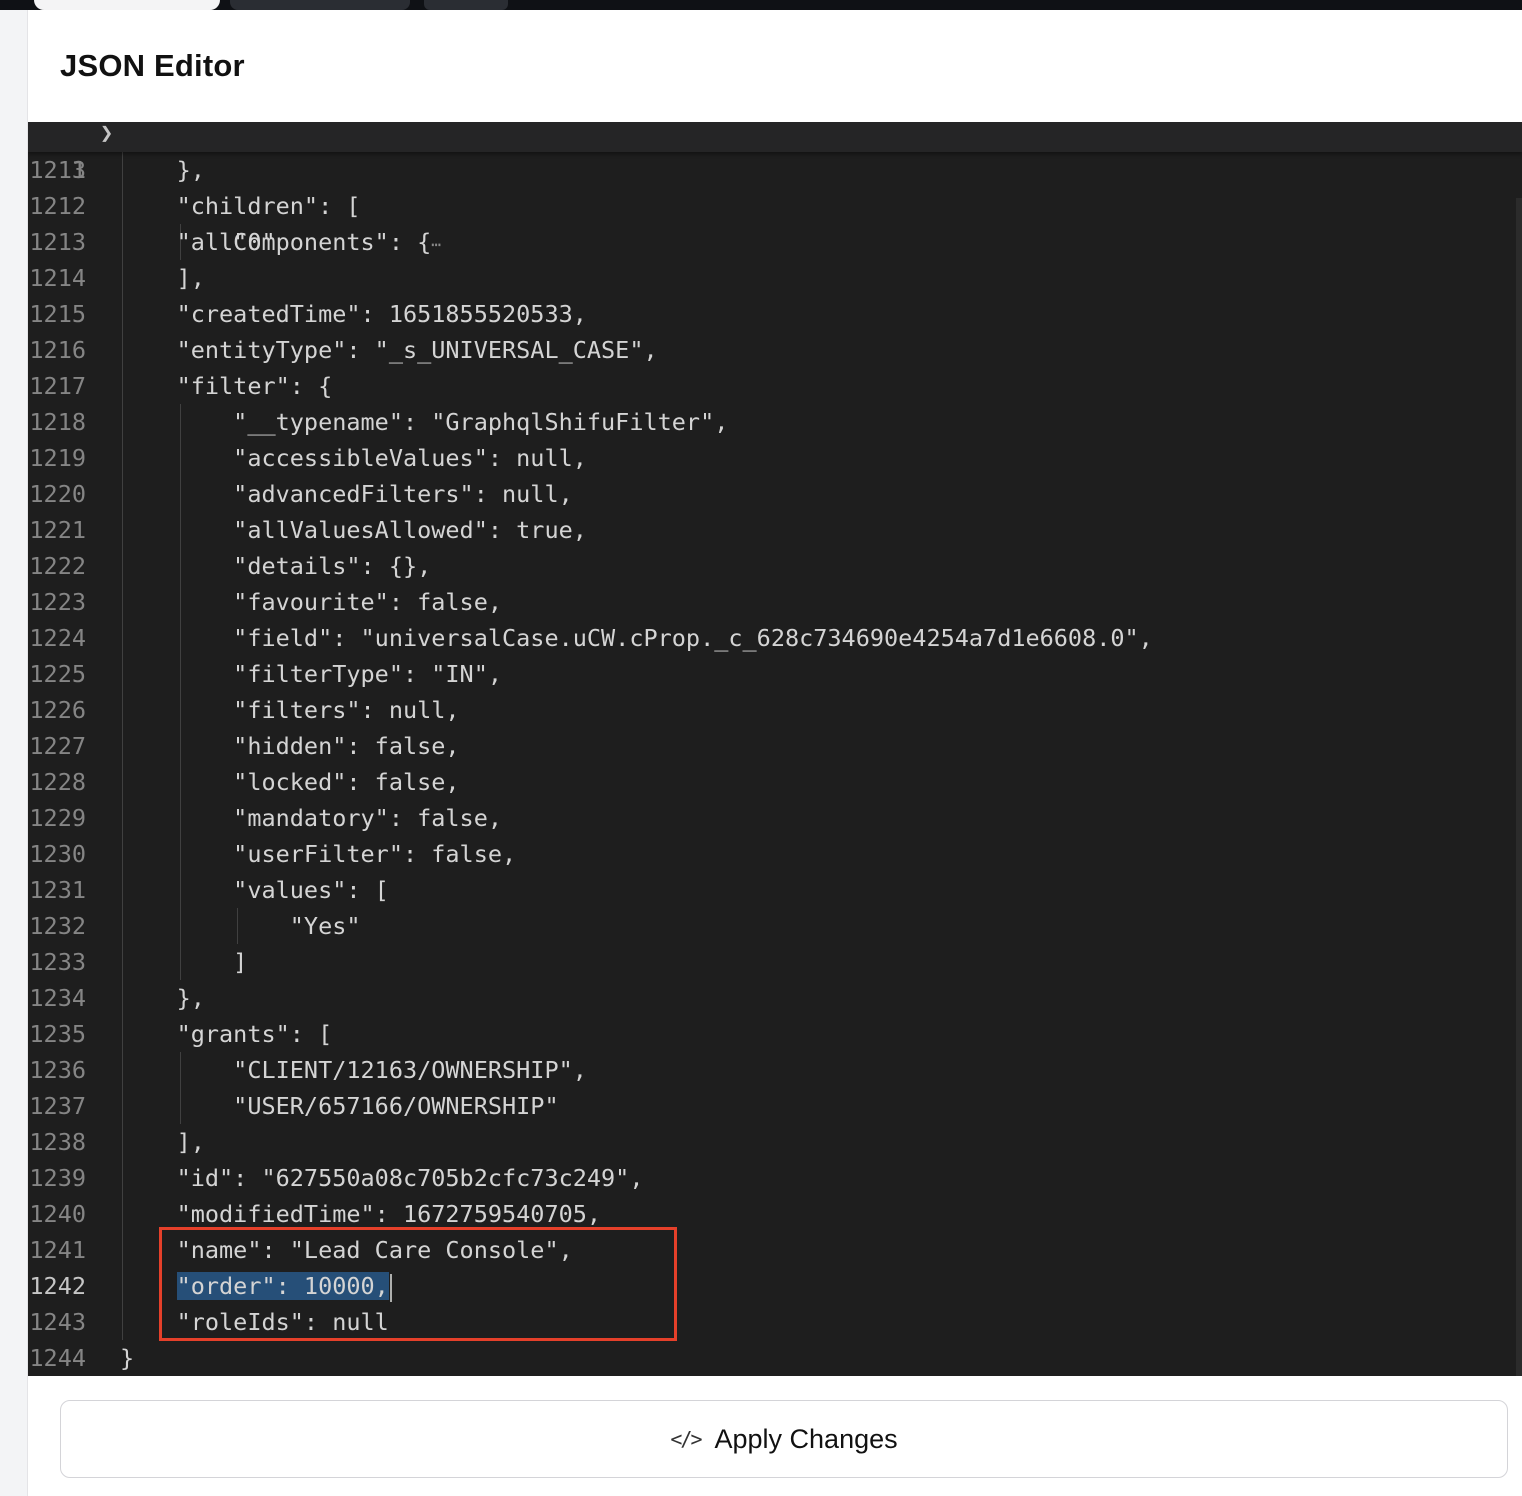 The image size is (1522, 1496). What do you see at coordinates (57, 854) in the screenshot?
I see `line-number: 1230` at bounding box center [57, 854].